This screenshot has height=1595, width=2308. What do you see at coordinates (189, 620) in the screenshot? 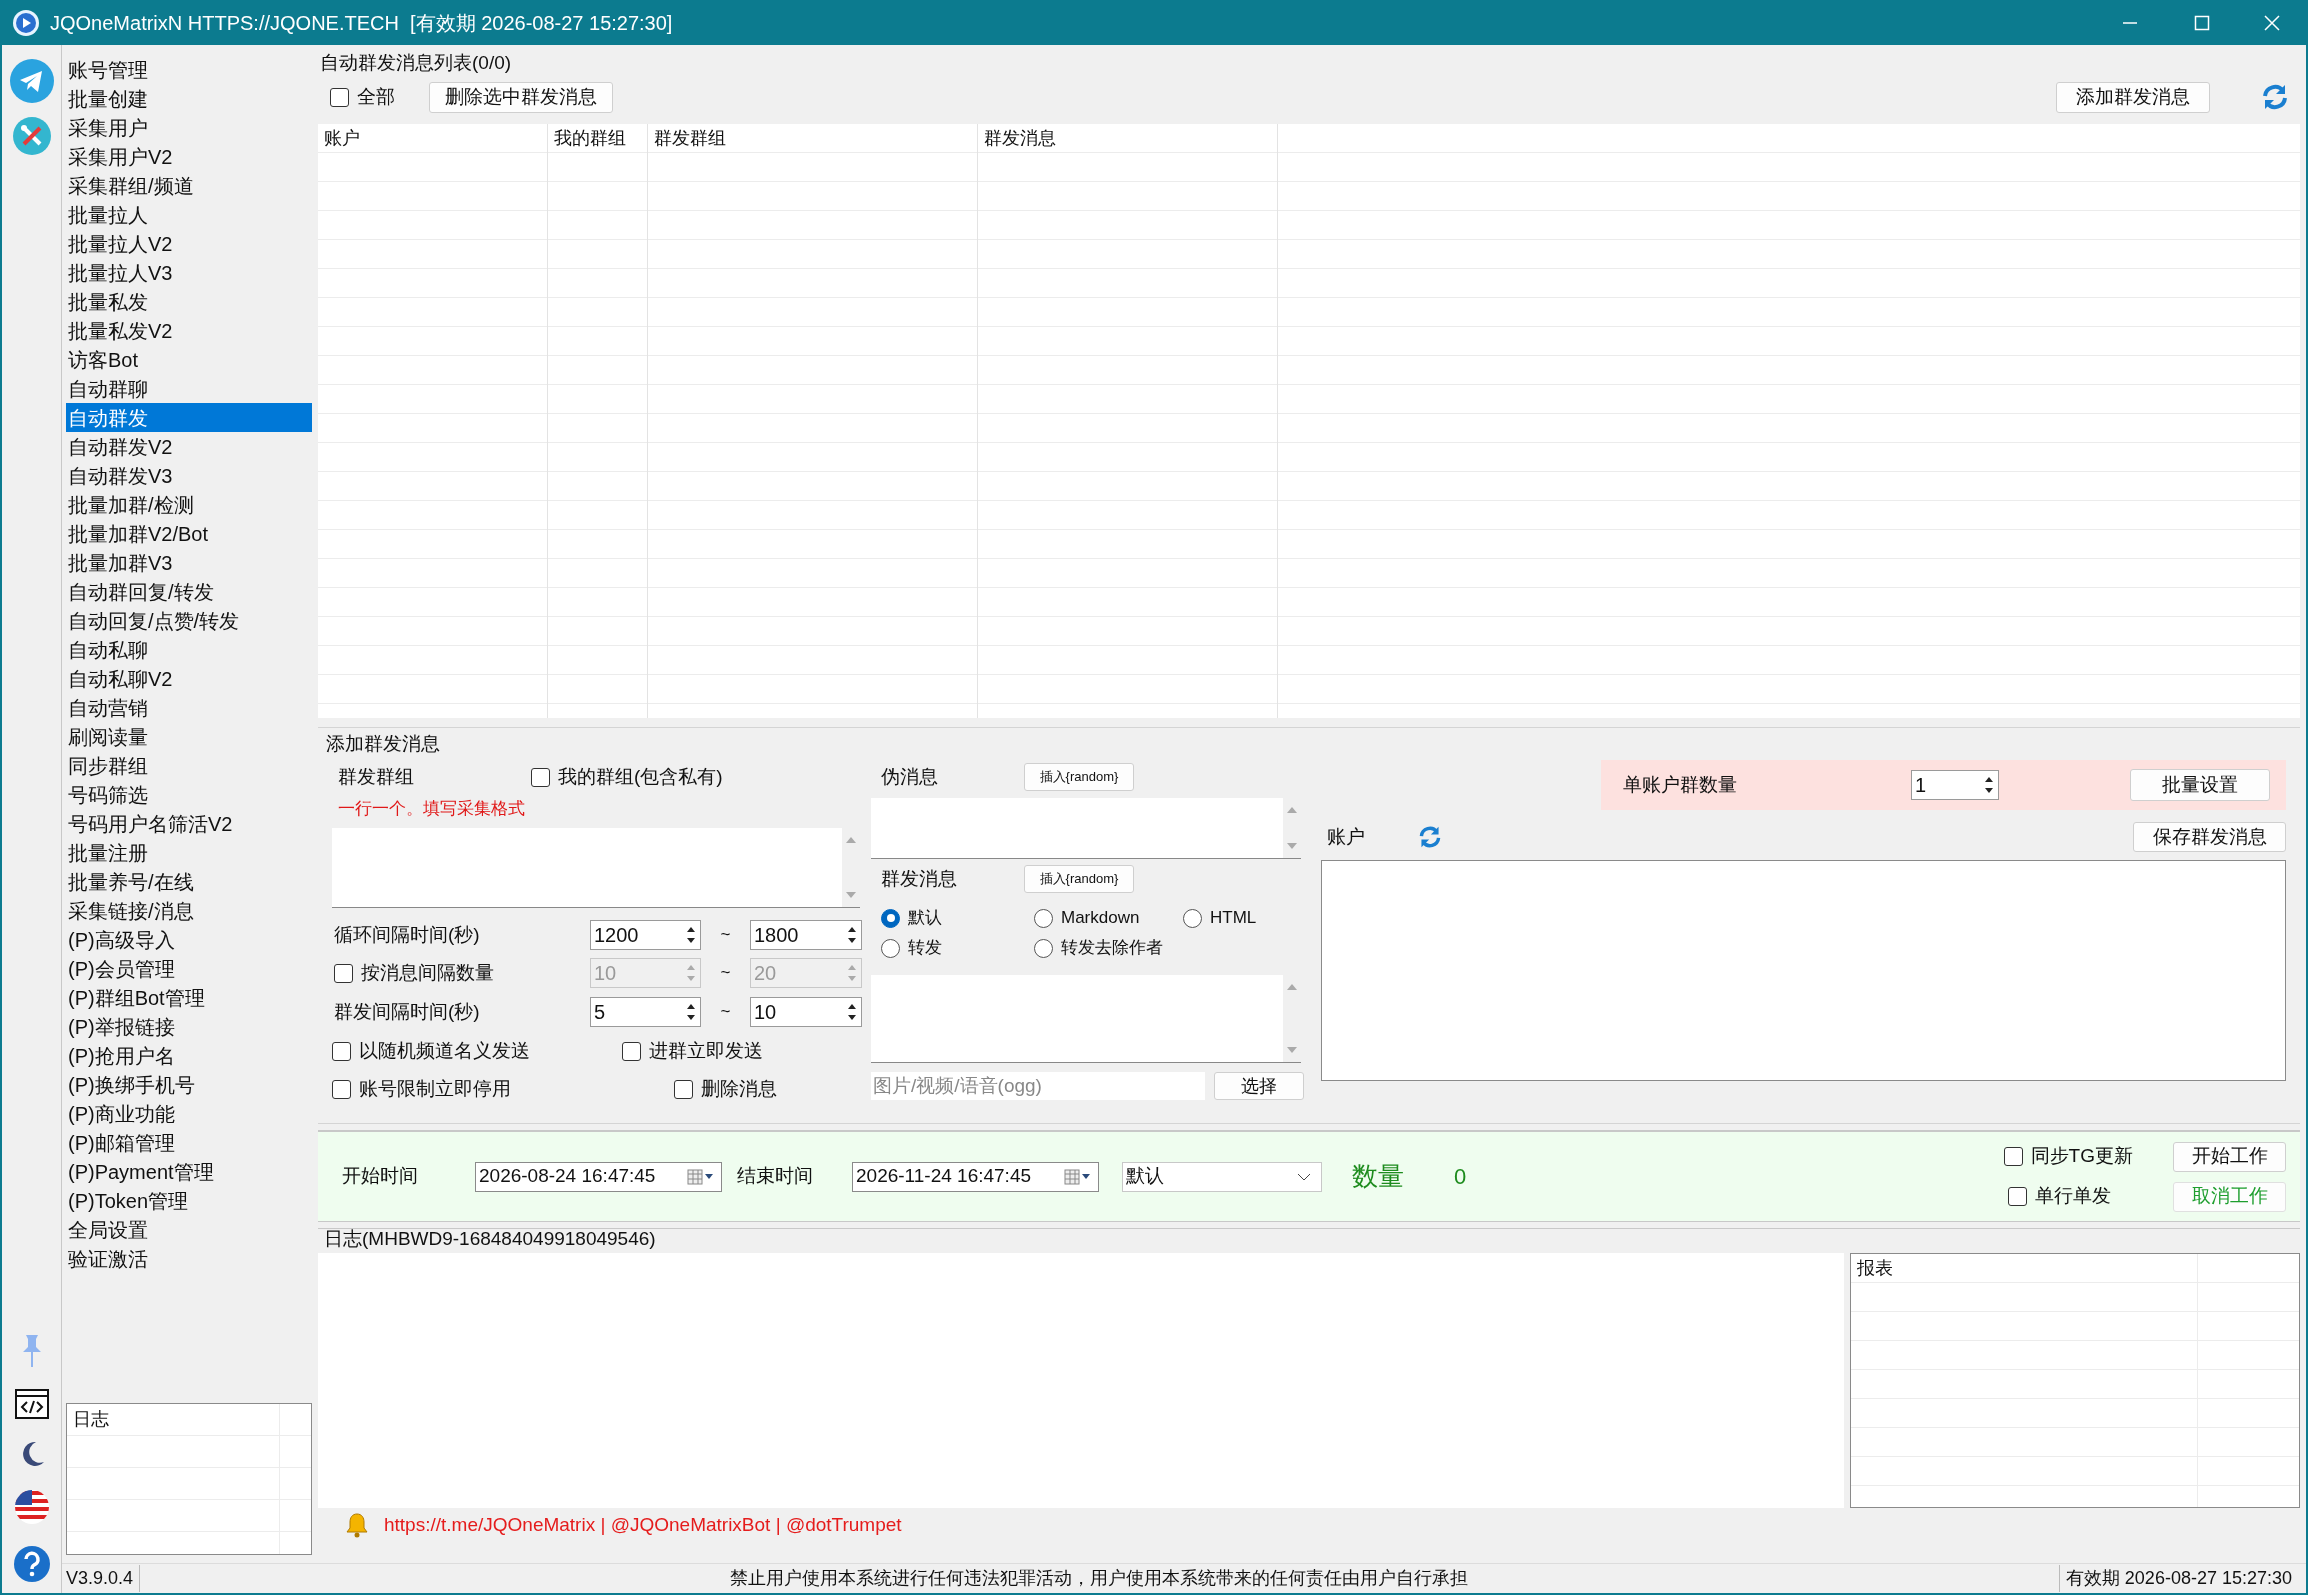
I see `sidebar-item: 自动回复/点赞/转发` at bounding box center [189, 620].